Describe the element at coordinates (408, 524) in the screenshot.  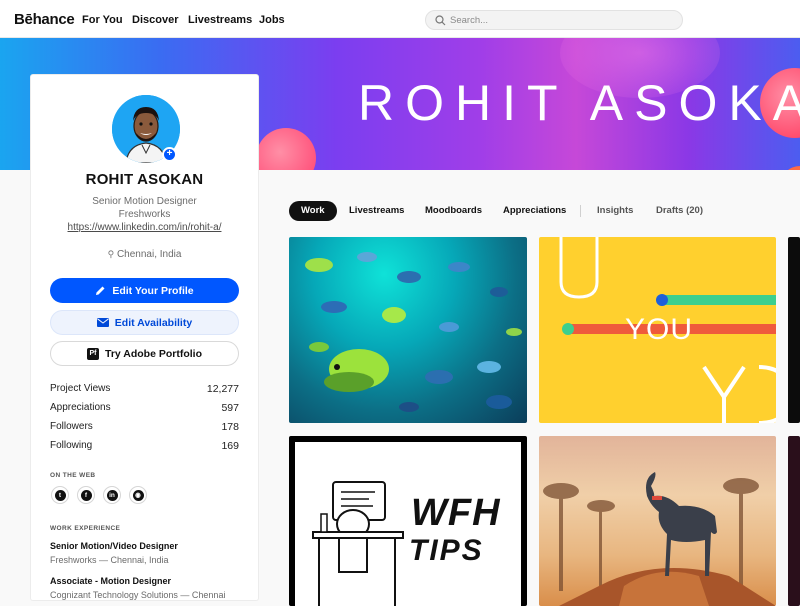
I see `wfh-artwork: WFH TIPS` at that location.